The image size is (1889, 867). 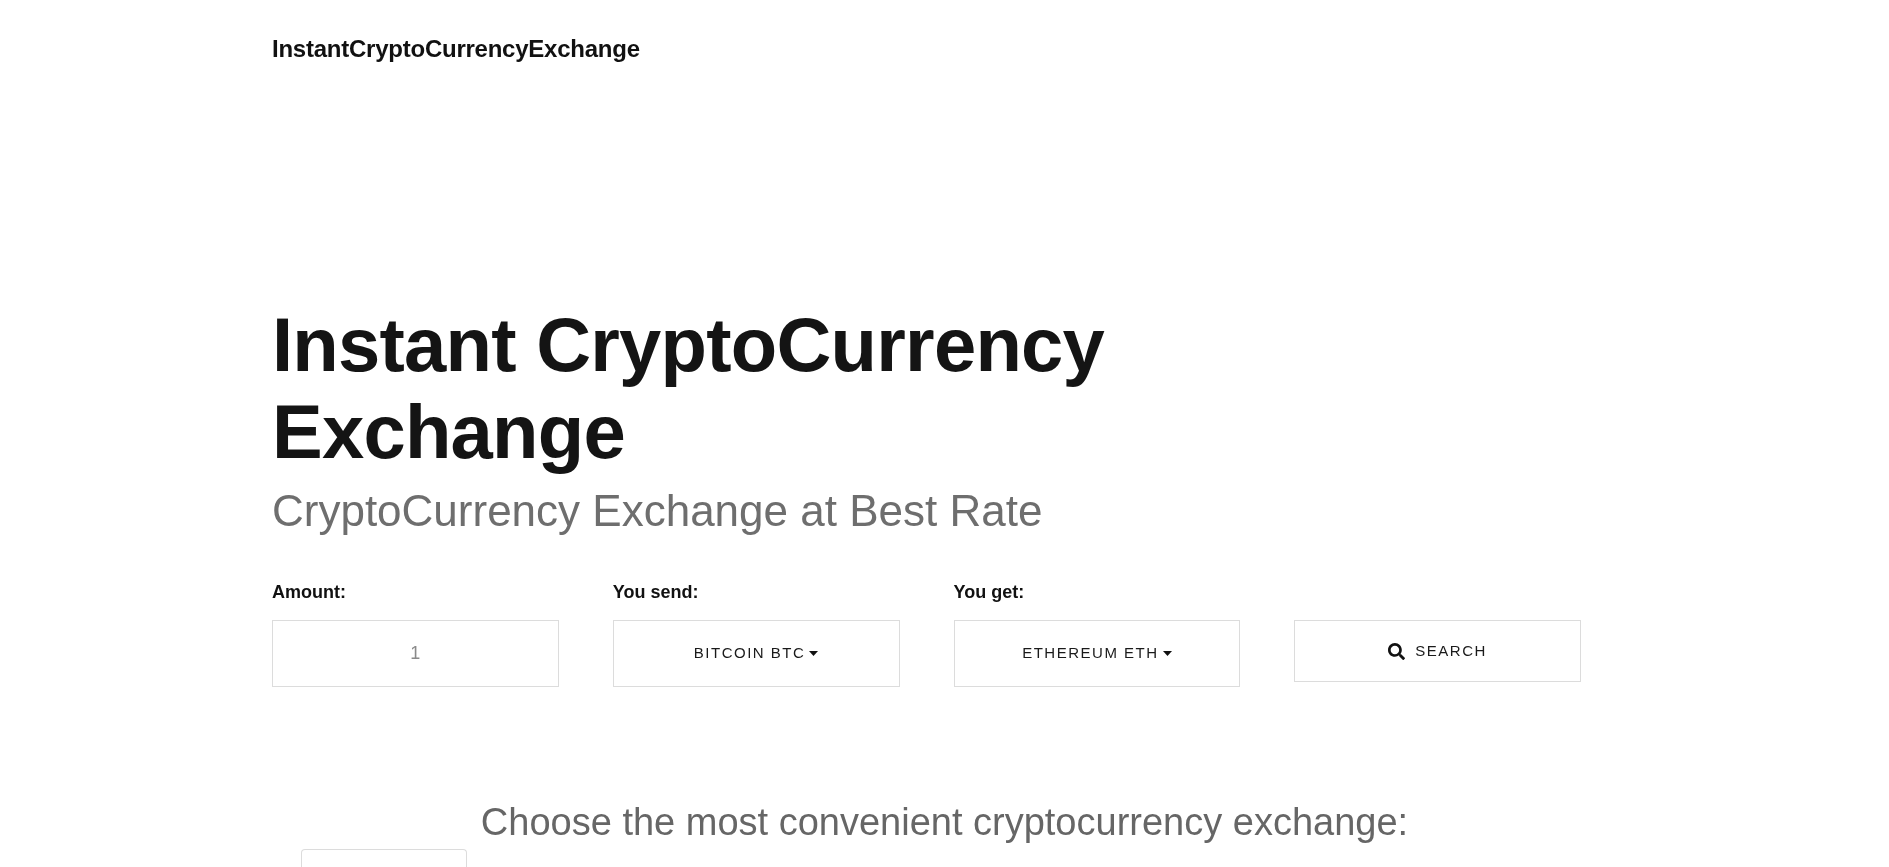 I want to click on search-button: SEARCH, so click(x=1437, y=651).